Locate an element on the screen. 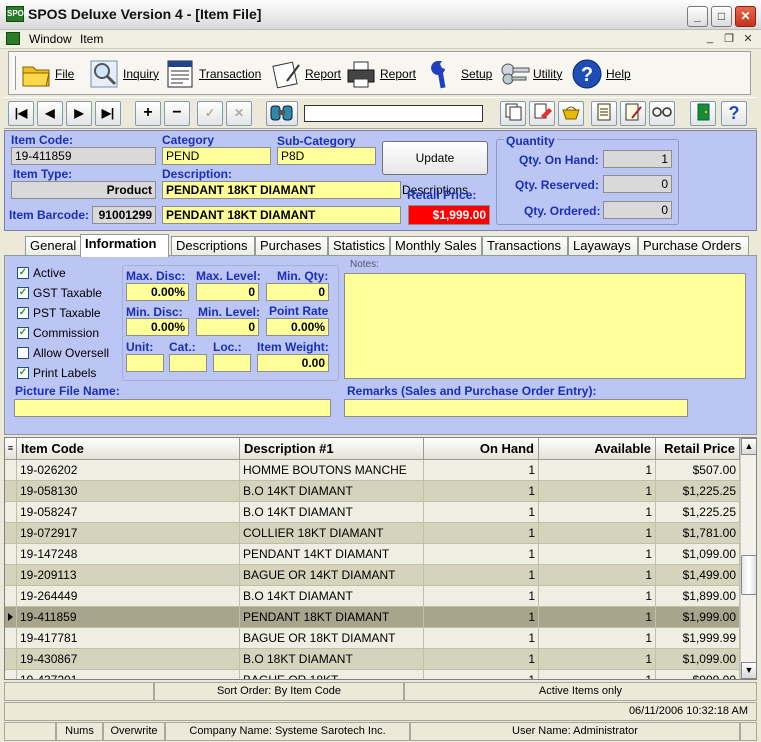  help-button: ? Help is located at coordinates (601, 74).